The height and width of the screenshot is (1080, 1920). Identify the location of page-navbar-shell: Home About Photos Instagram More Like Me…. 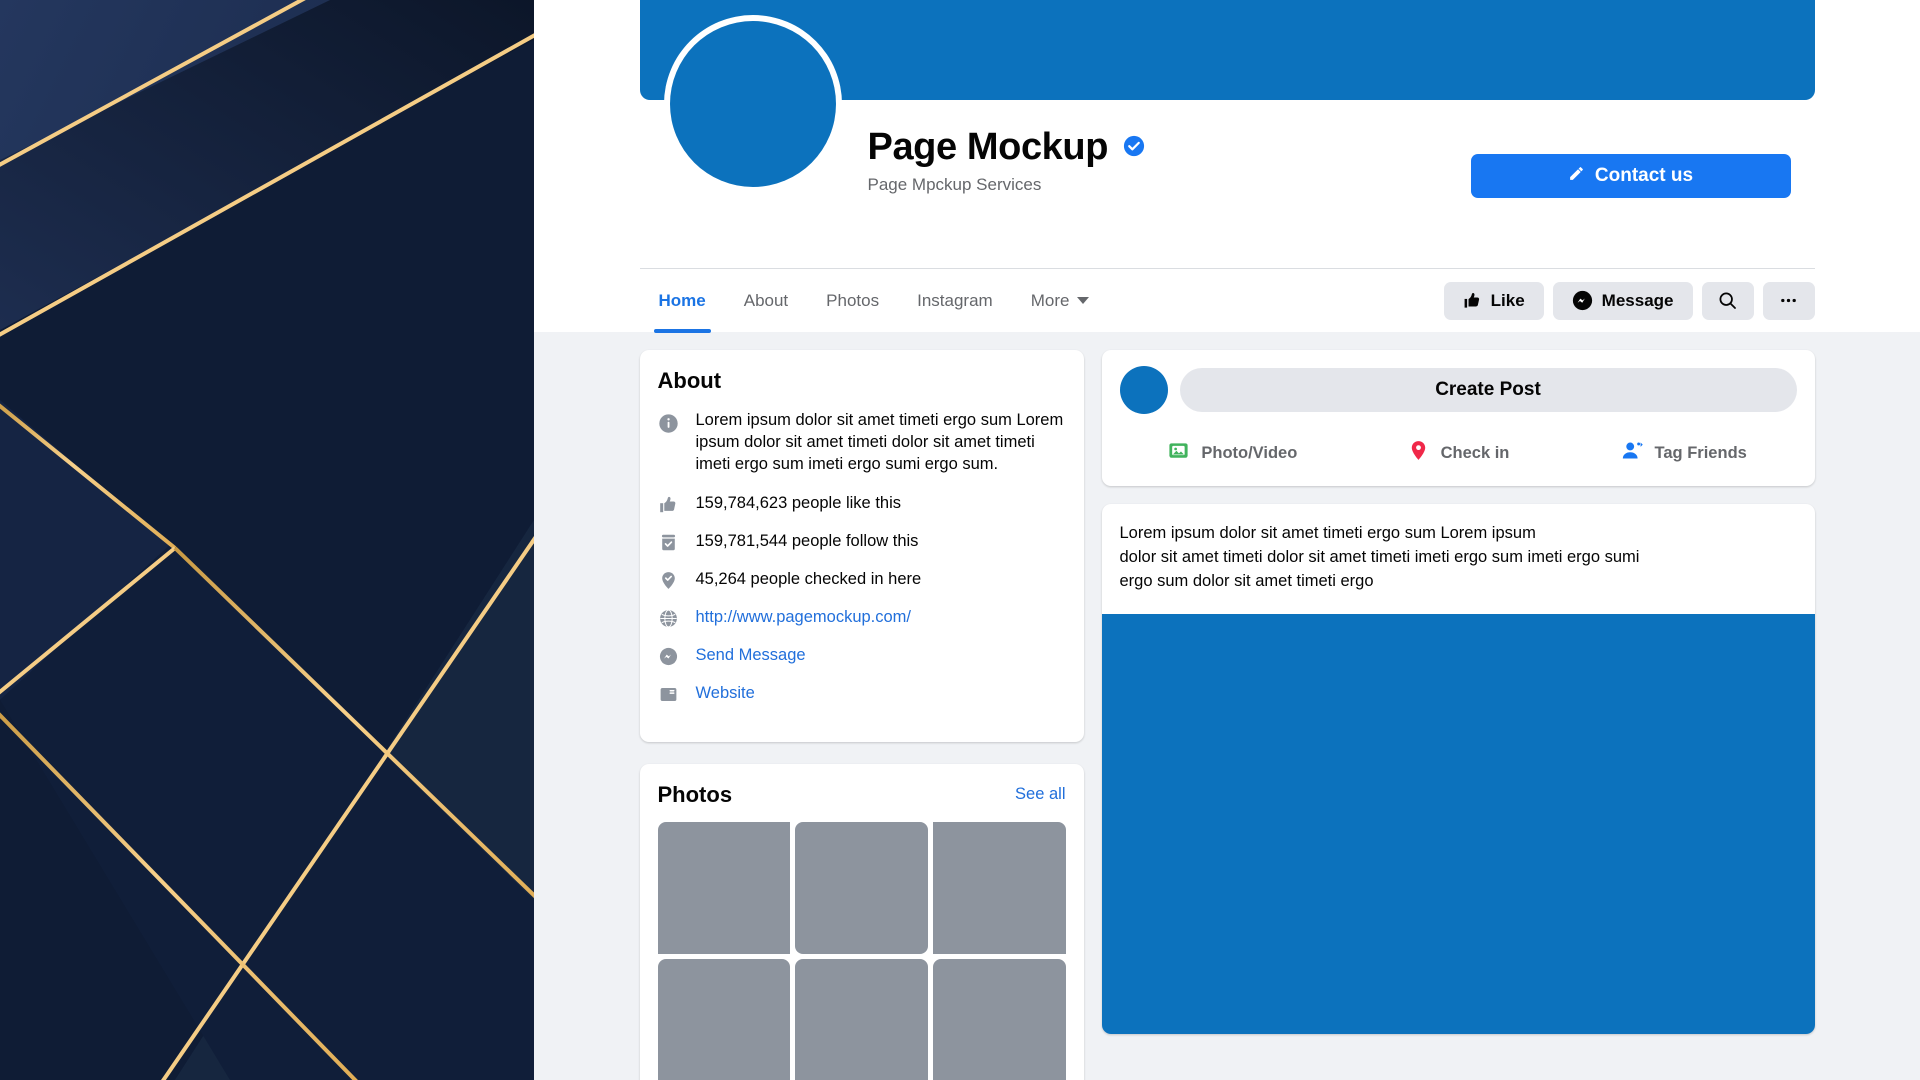
(1227, 300).